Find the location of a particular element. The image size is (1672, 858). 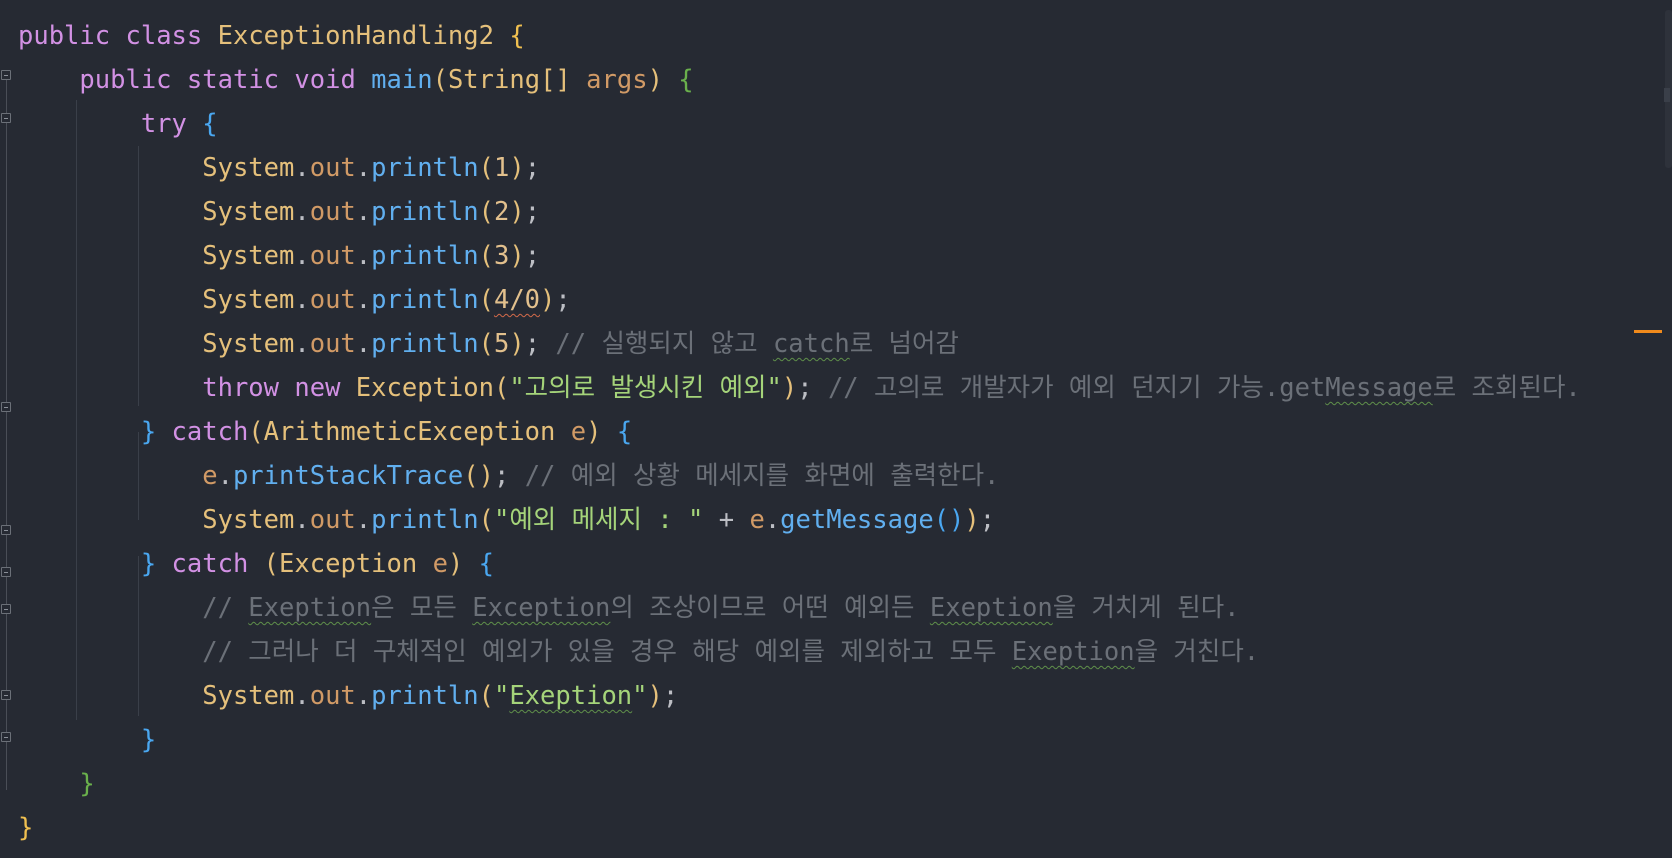

code-token: " is located at coordinates (501, 696).